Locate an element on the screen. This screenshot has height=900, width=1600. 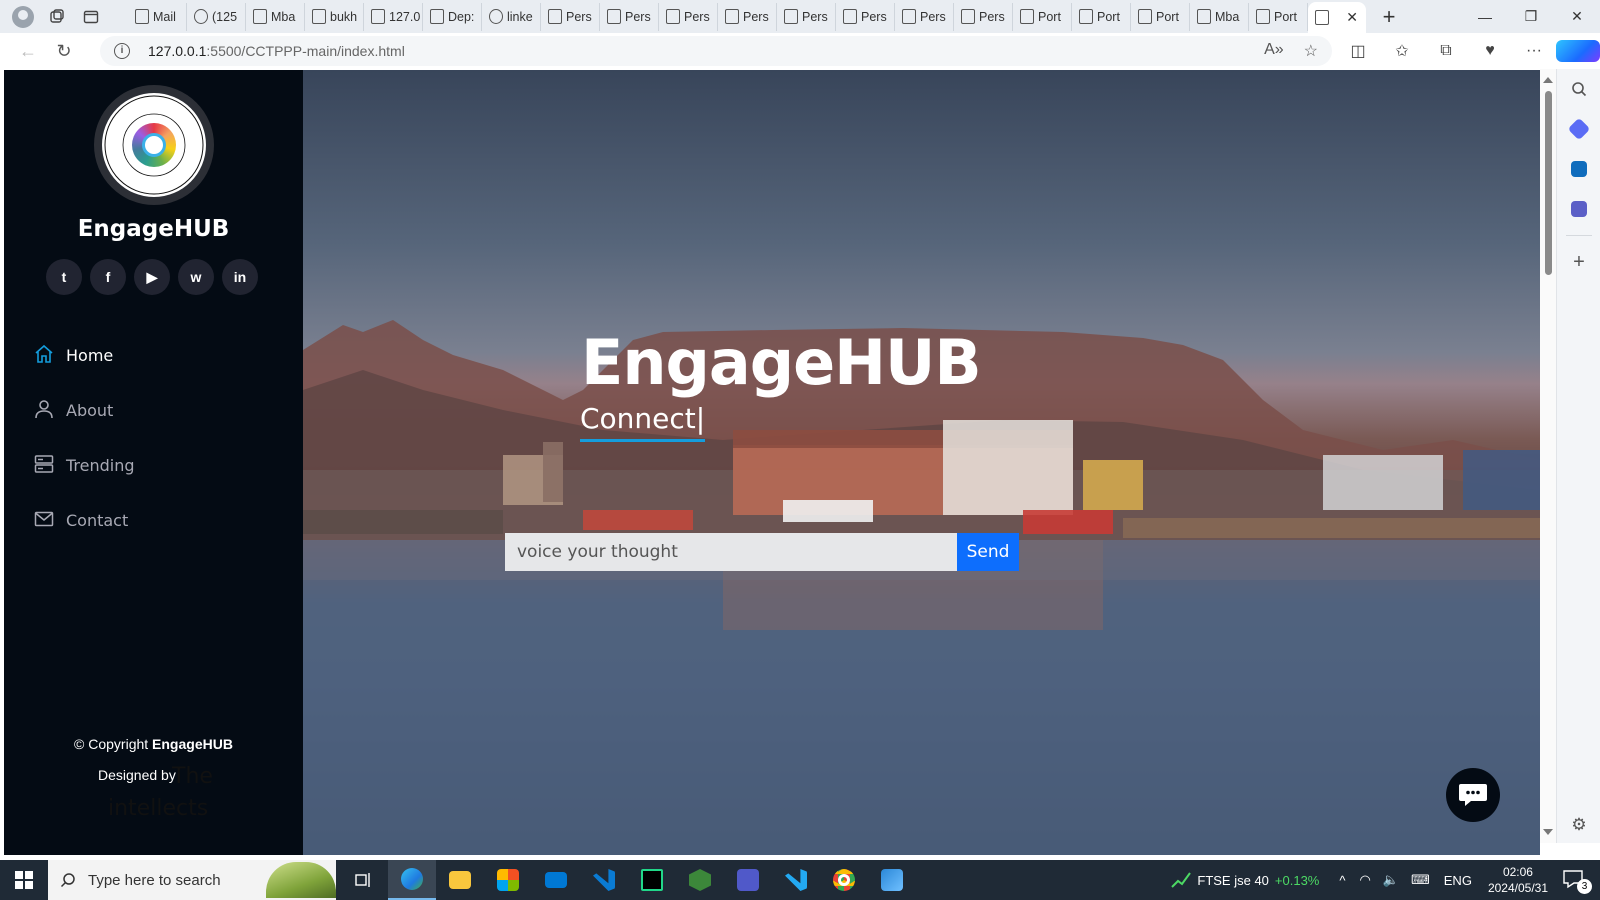
copilot-icon is located at coordinates (1578, 51).